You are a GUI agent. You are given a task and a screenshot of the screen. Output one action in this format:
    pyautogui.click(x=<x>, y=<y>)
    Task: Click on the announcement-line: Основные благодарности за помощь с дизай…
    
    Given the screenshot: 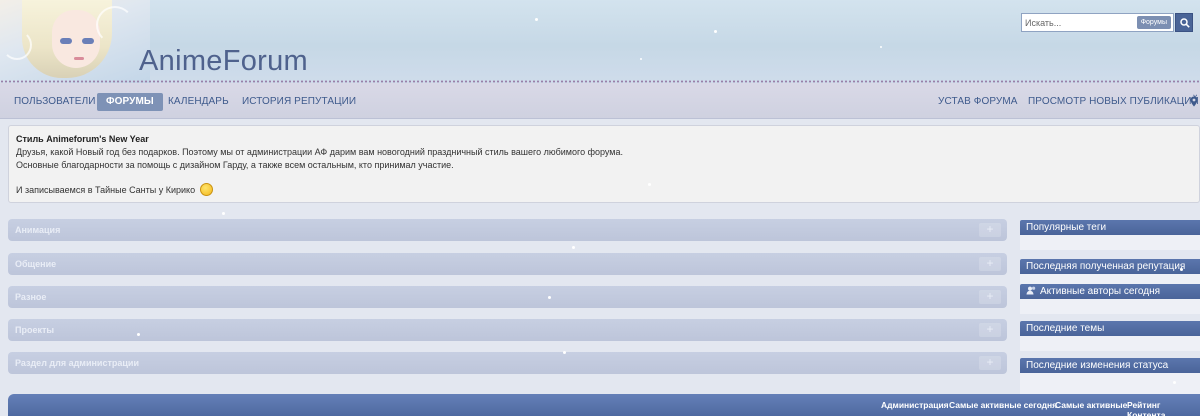 What is the action you would take?
    pyautogui.click(x=235, y=165)
    